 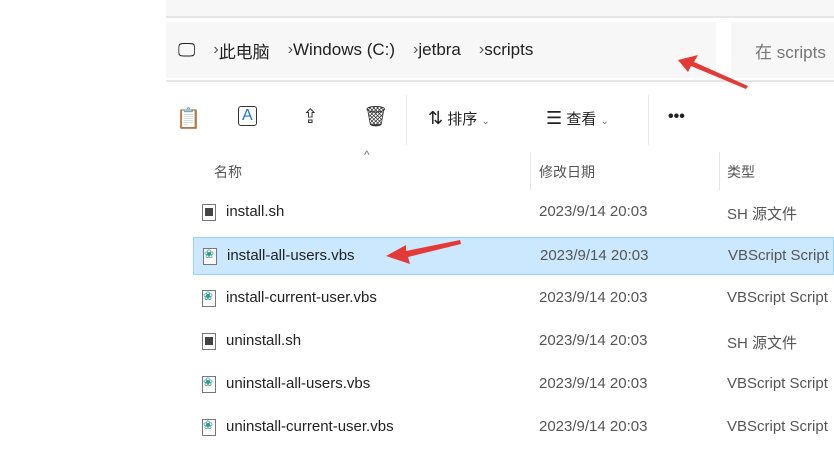 I want to click on column-header-type: 类型, so click(x=741, y=172).